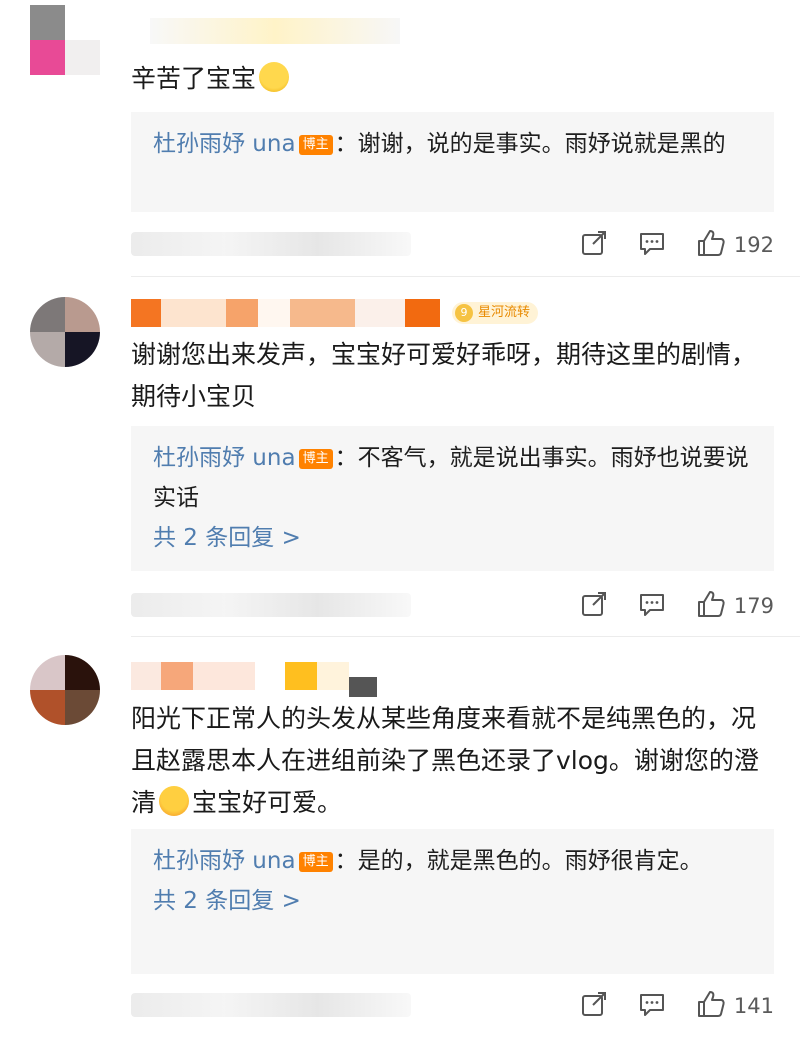 This screenshot has width=800, height=1044. Describe the element at coordinates (504, 312) in the screenshot. I see `fan-badge-label: 星河流转` at that location.